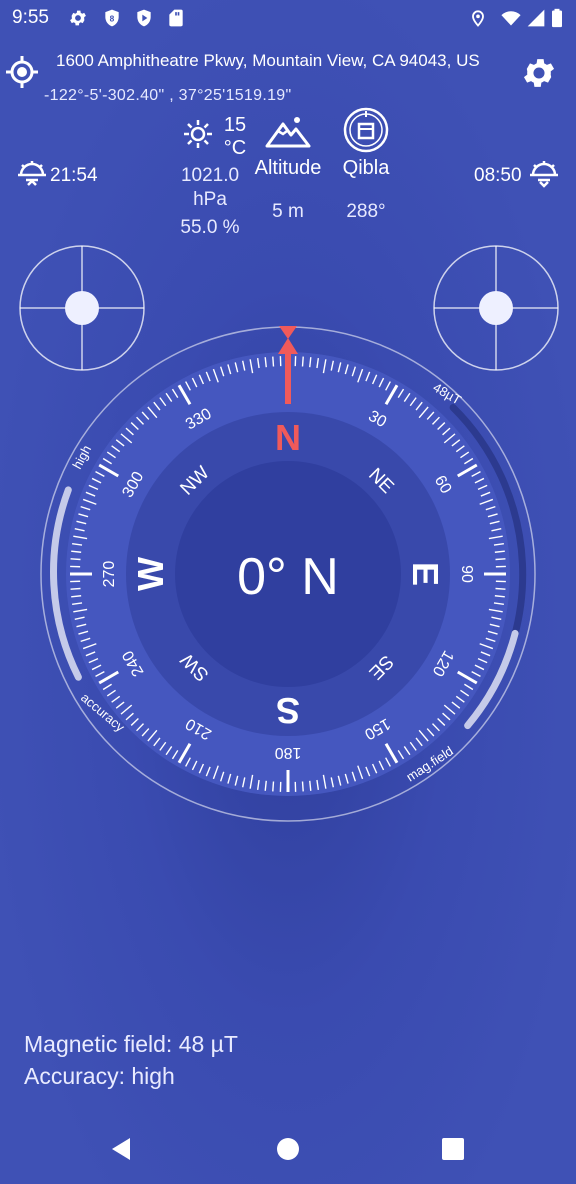  Describe the element at coordinates (121, 1149) in the screenshot. I see `back-icon` at that location.